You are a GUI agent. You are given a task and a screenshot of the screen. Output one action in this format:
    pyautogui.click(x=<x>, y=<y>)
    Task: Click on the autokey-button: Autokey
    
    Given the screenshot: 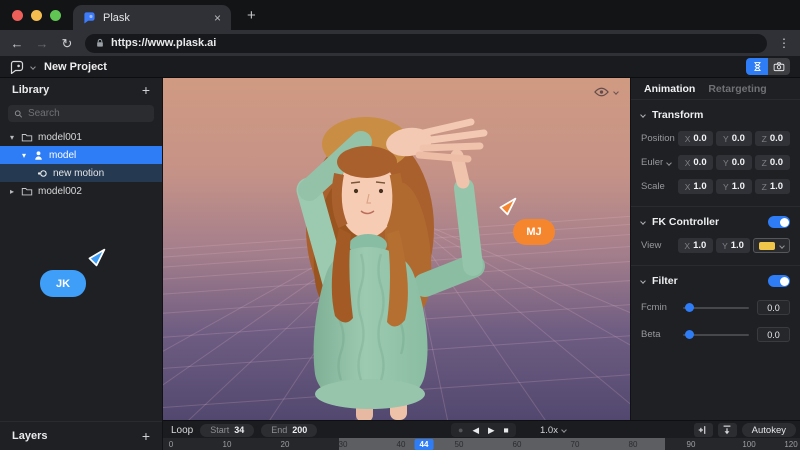 What is the action you would take?
    pyautogui.click(x=768, y=430)
    